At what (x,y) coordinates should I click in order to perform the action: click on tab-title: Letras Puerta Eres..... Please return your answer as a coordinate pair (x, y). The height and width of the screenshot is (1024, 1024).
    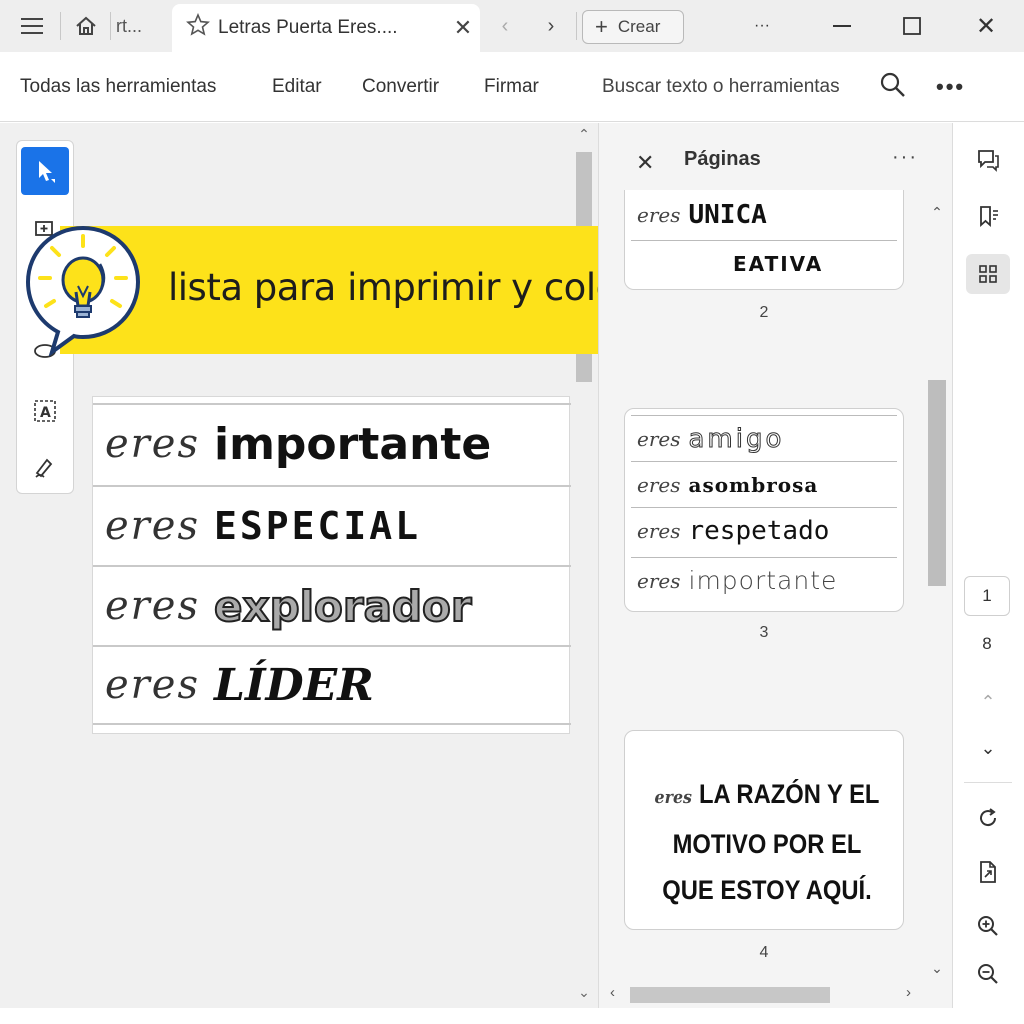
    Looking at the image, I should click on (308, 27).